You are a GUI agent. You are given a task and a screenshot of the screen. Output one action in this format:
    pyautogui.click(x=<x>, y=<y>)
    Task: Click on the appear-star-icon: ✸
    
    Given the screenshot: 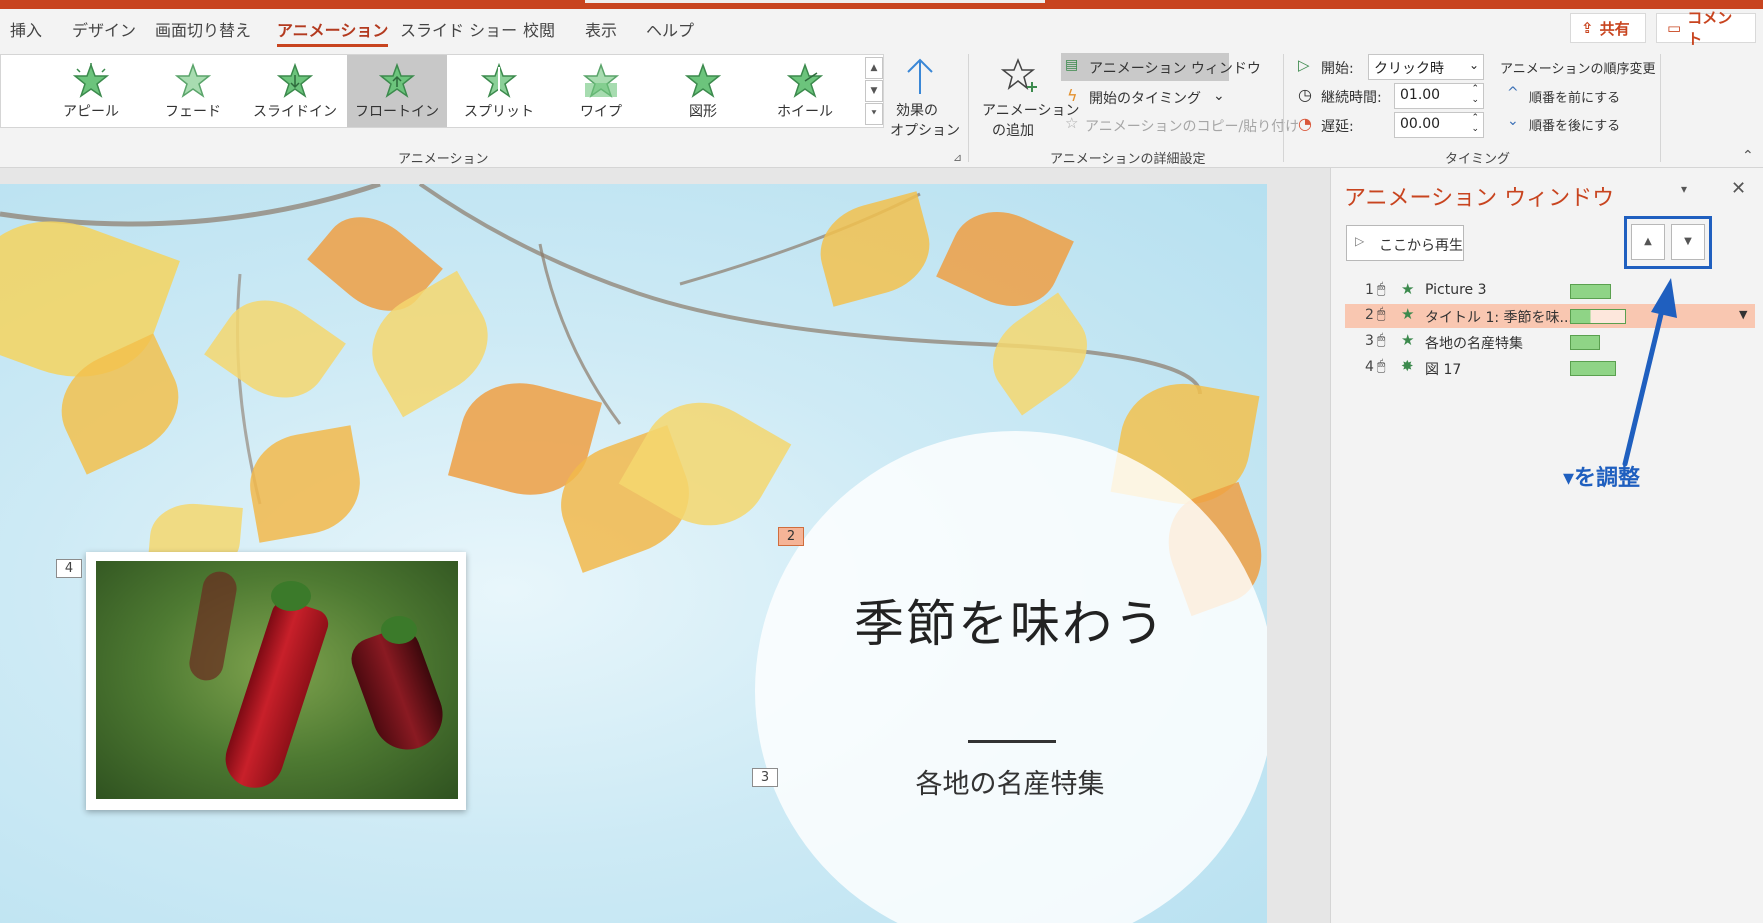 What is the action you would take?
    pyautogui.click(x=1407, y=366)
    